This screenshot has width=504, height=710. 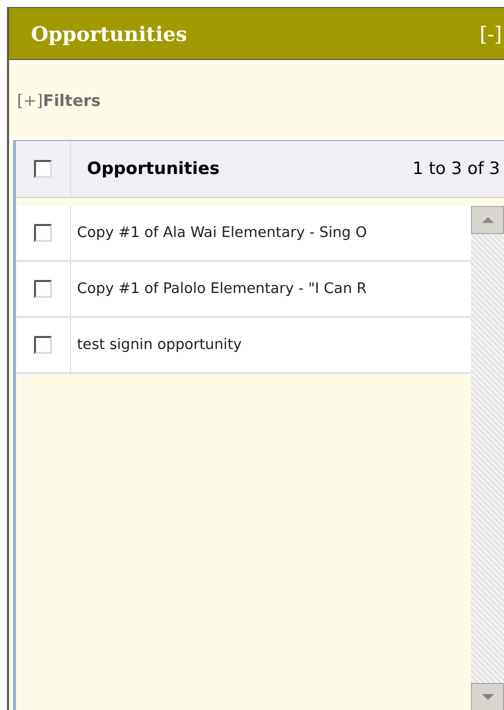 I want to click on panel-title: Opportunities, so click(x=109, y=34).